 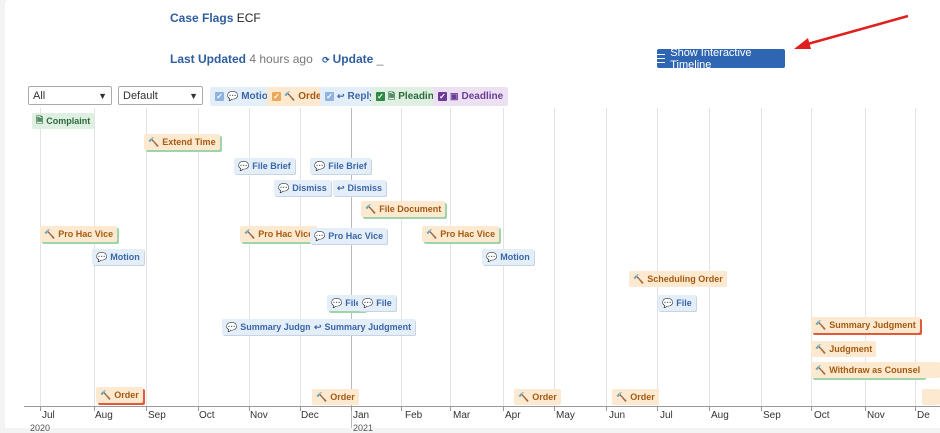 I want to click on event-scheduling-order: 🔨 Scheduling Order, so click(x=678, y=279).